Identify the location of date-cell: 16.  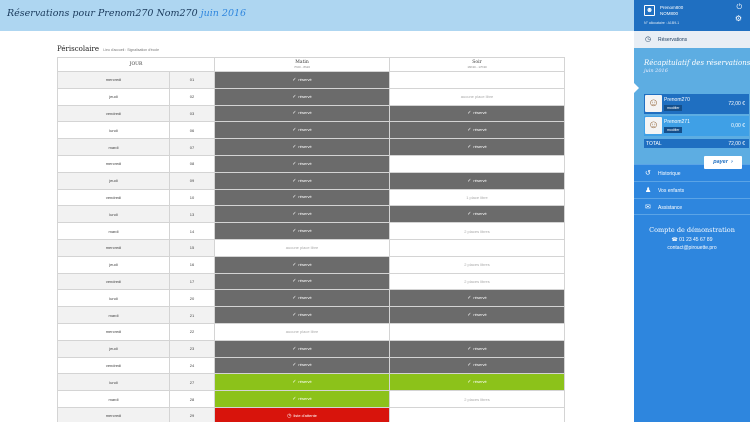
(192, 264).